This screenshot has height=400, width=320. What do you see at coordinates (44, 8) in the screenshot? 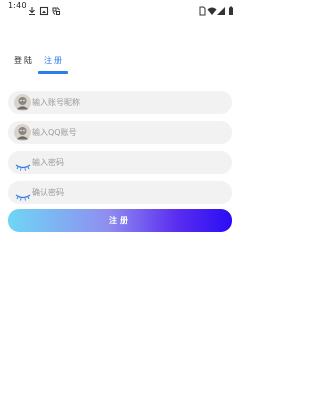
I see `image-notification-icon` at bounding box center [44, 8].